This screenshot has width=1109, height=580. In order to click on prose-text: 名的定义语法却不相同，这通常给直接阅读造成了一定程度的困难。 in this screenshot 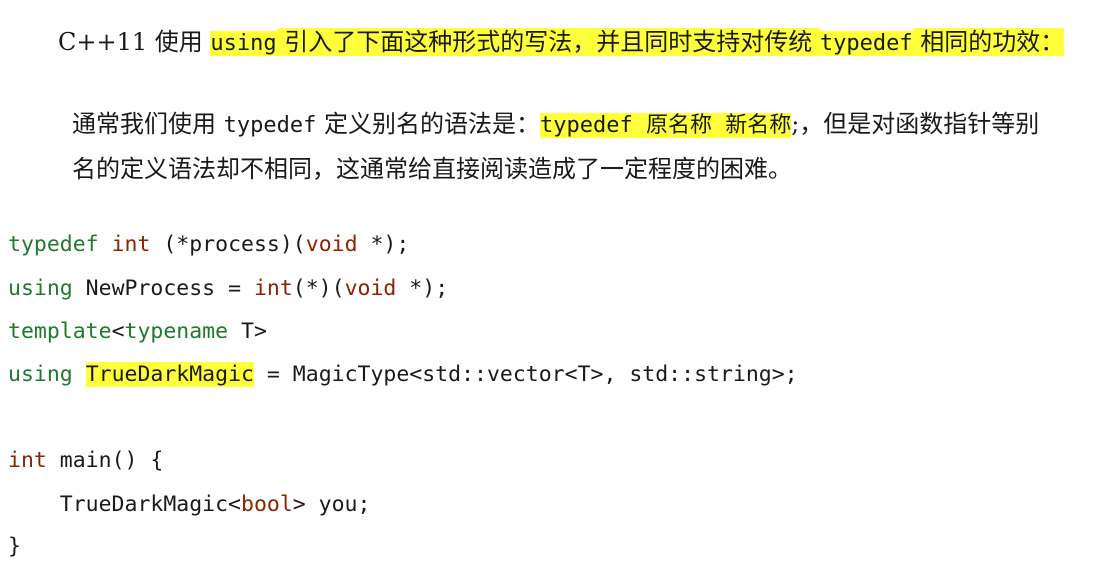, I will do `click(432, 169)`.